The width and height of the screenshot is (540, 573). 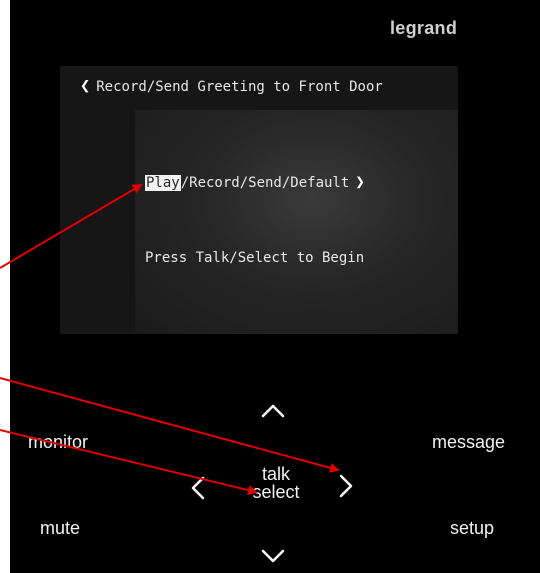 I want to click on back-chevron-icon: ❮, so click(x=85, y=86).